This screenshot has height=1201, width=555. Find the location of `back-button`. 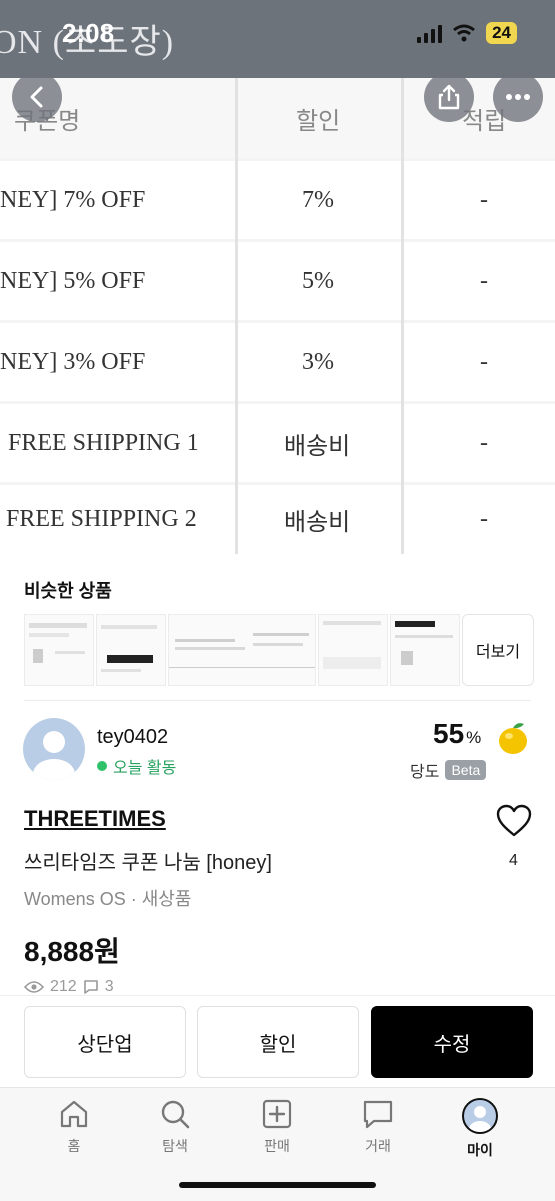

back-button is located at coordinates (37, 97).